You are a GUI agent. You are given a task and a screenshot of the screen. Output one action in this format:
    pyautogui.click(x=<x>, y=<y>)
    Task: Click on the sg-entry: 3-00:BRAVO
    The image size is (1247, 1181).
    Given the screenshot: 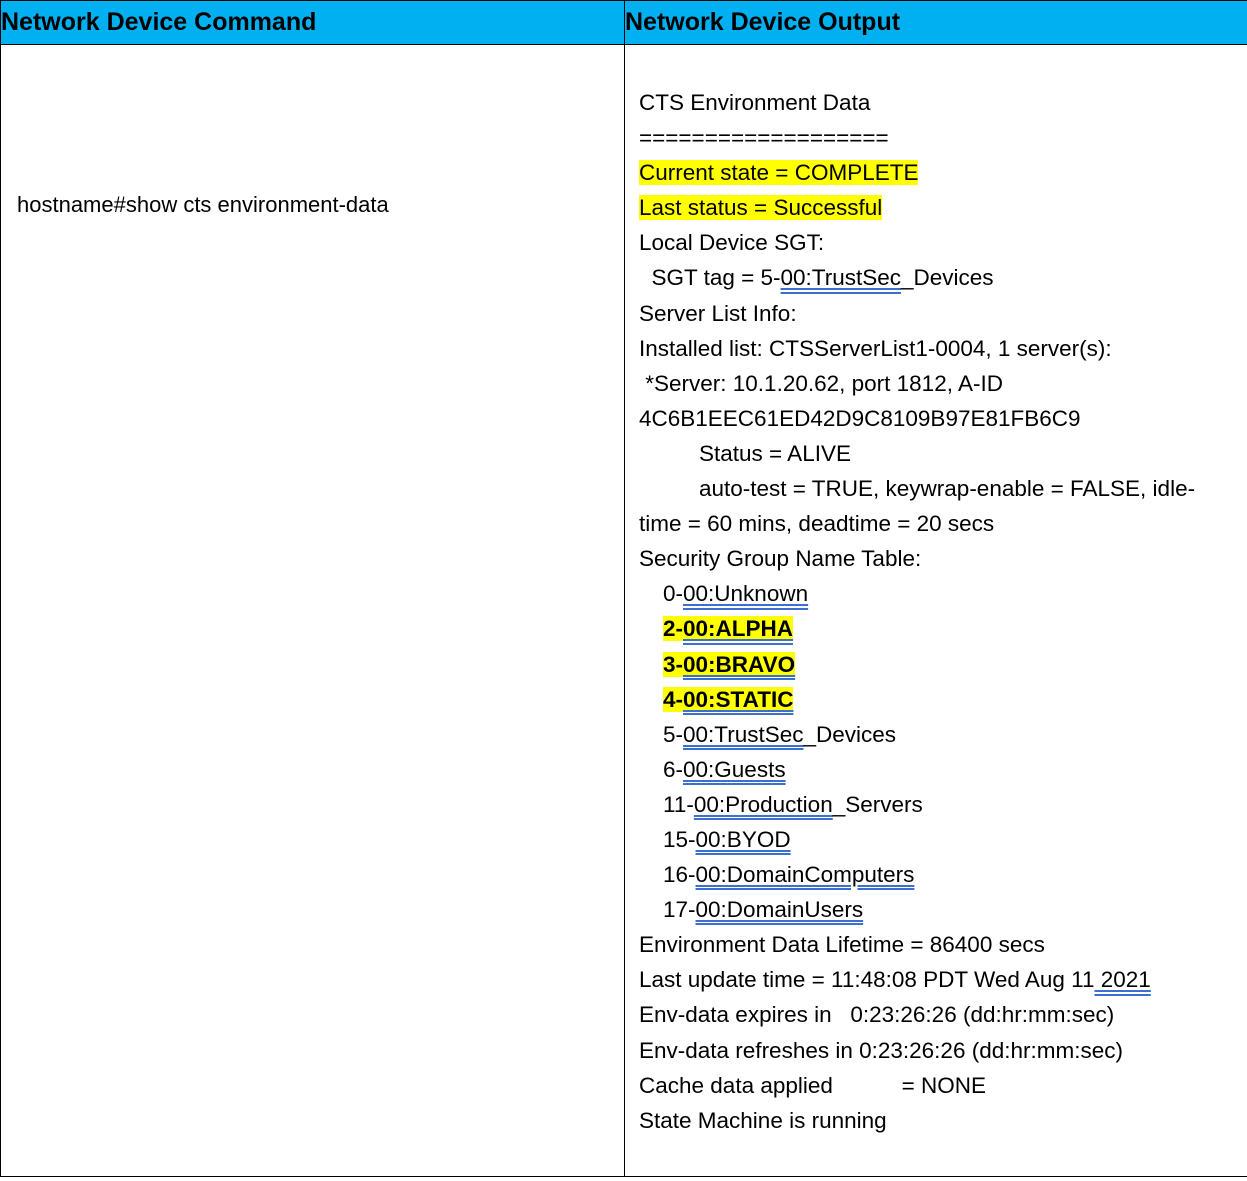 What is the action you would take?
    pyautogui.click(x=729, y=664)
    